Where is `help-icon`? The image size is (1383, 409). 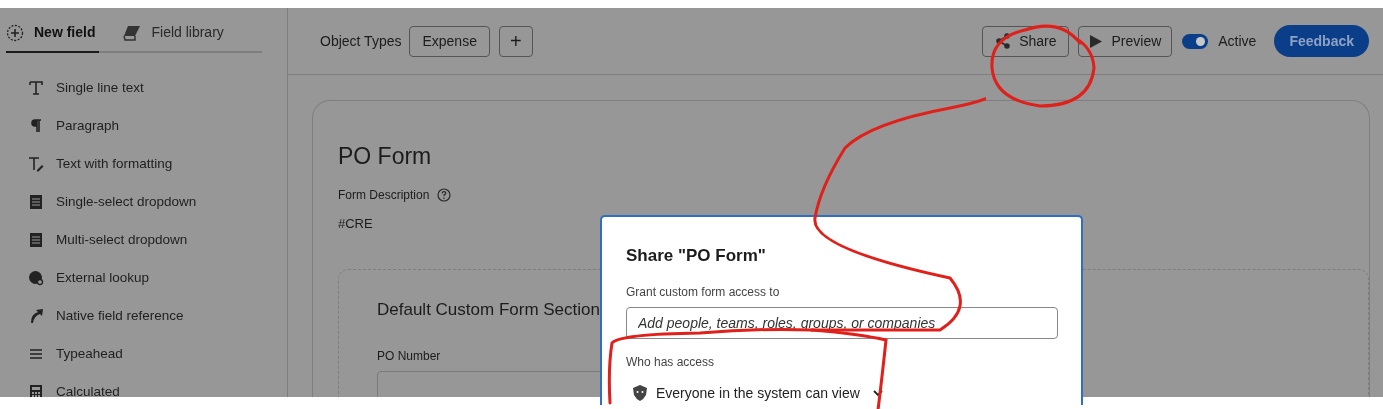 help-icon is located at coordinates (444, 194).